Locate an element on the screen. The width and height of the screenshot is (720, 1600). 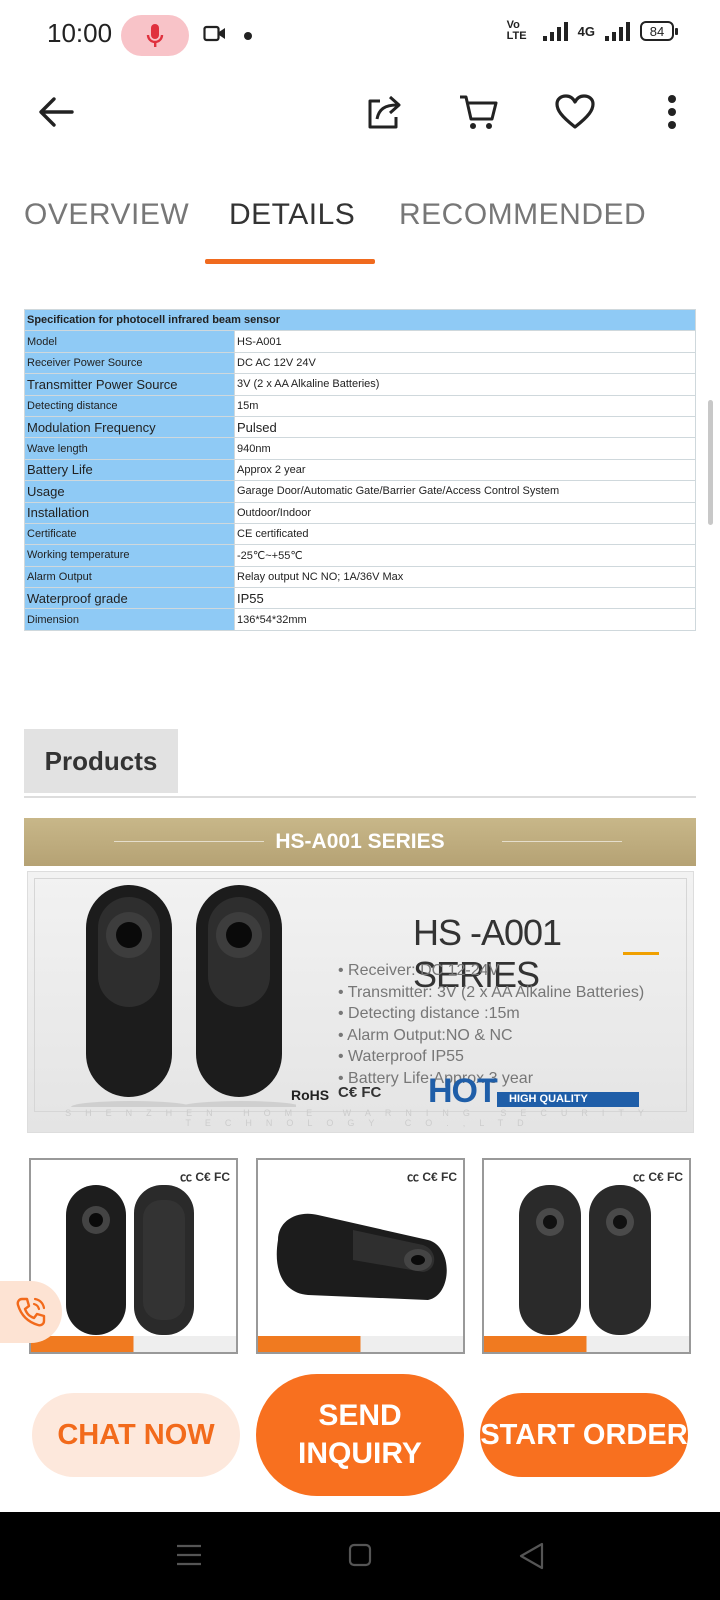
table-row: Battery Life Approx 2 year is located at coordinates (360, 470).